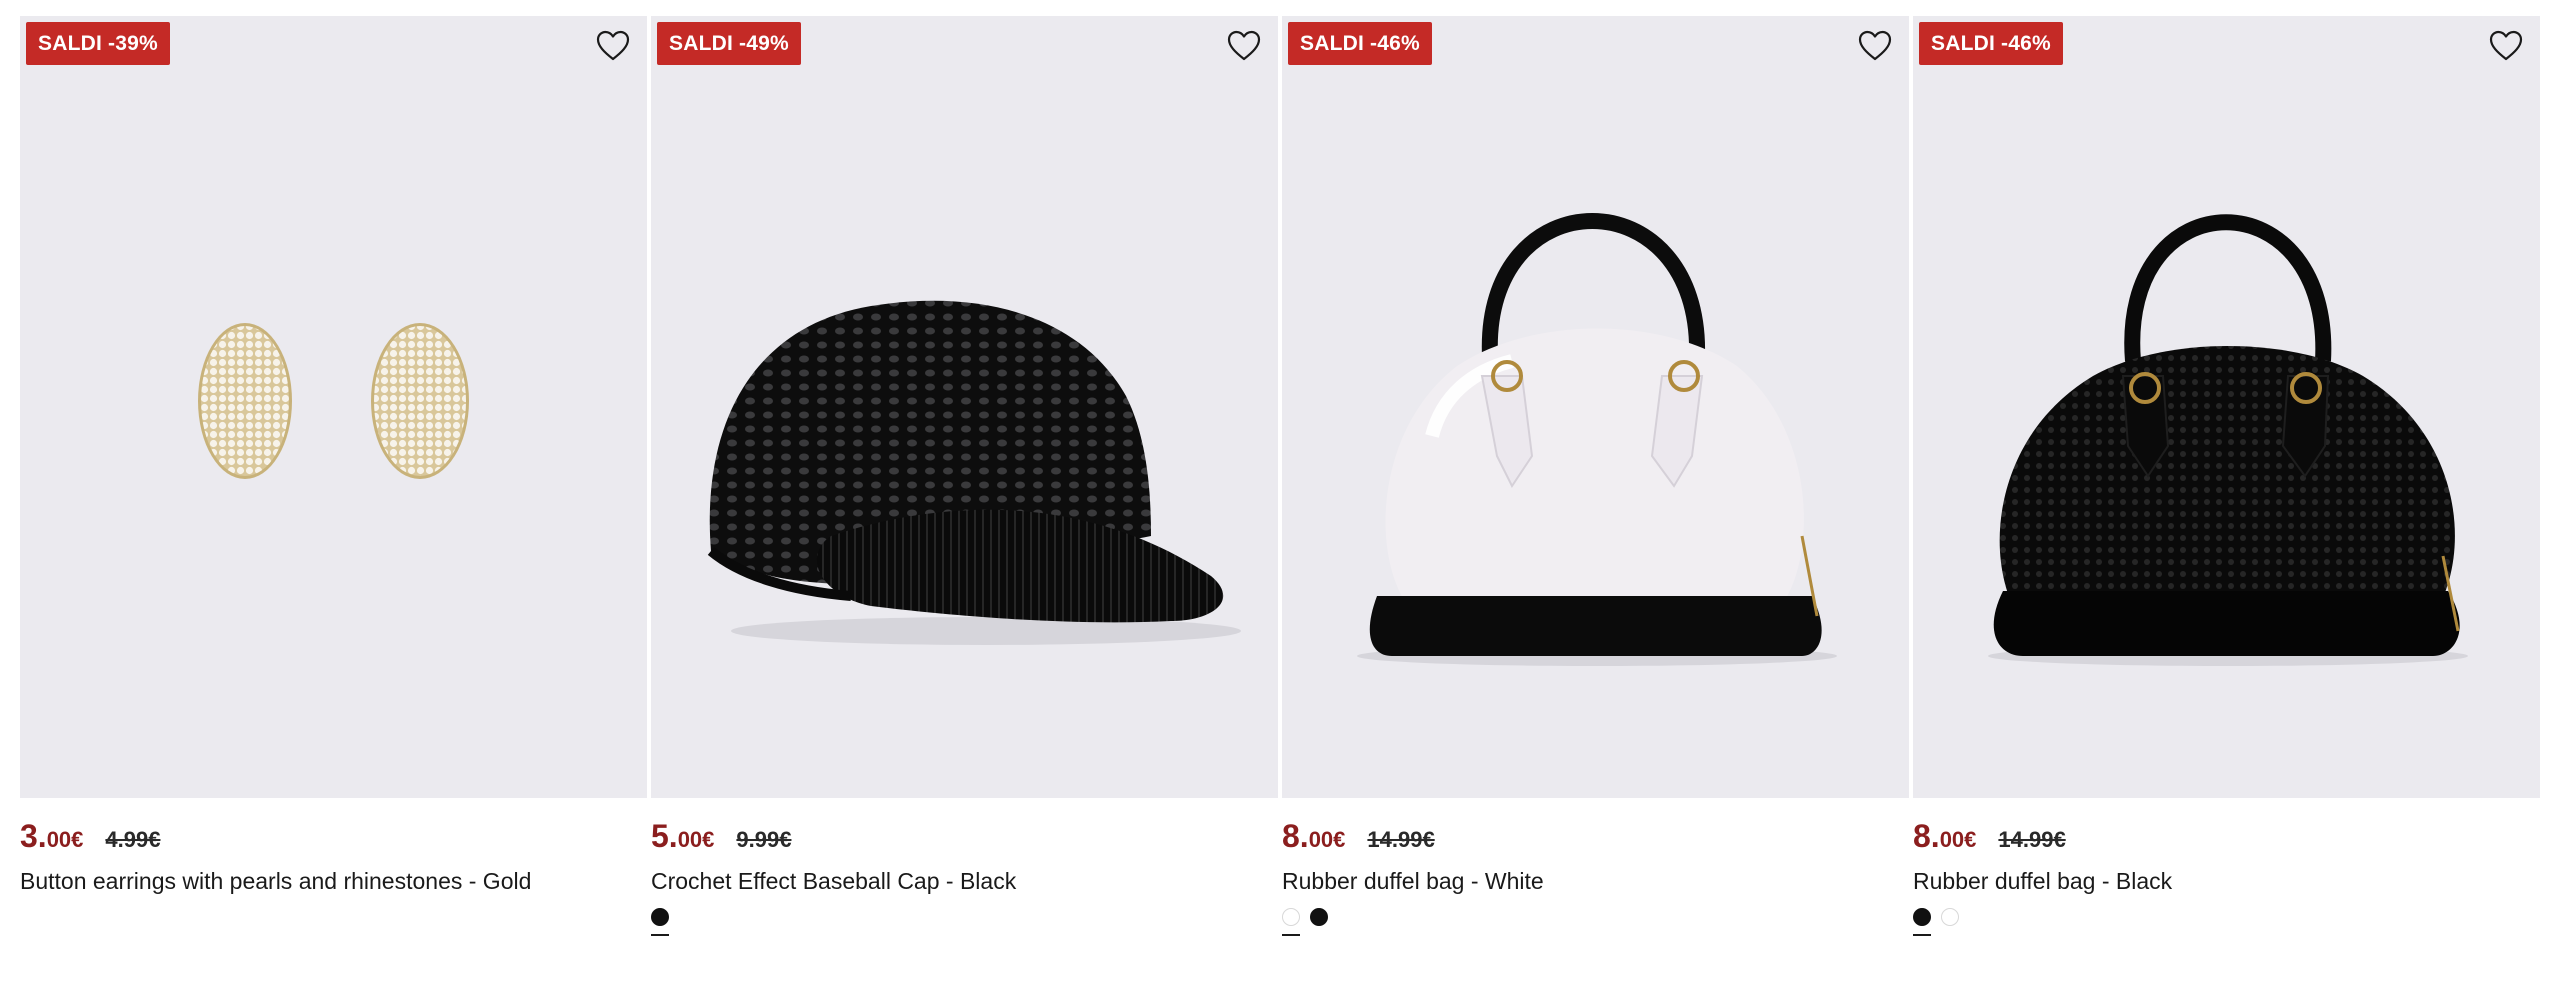 This screenshot has height=982, width=2560. I want to click on price-row: 3. 00€ 4.99€, so click(333, 838).